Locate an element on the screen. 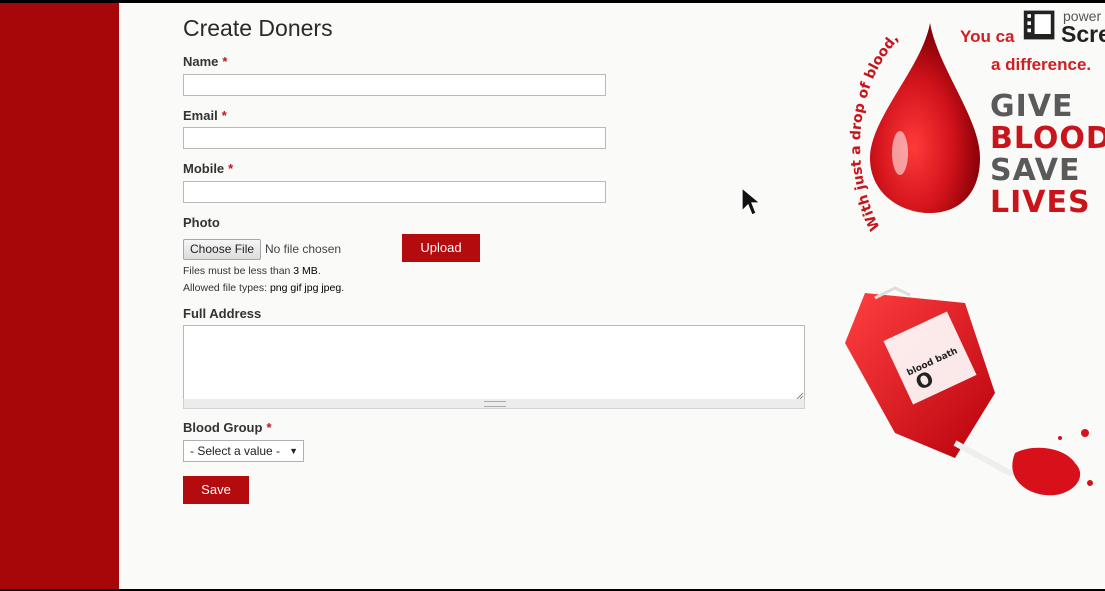 The height and width of the screenshot is (591, 1105). give-blood-slogan: GIVE BLOOD SAVE LIVES is located at coordinates (1047, 155).